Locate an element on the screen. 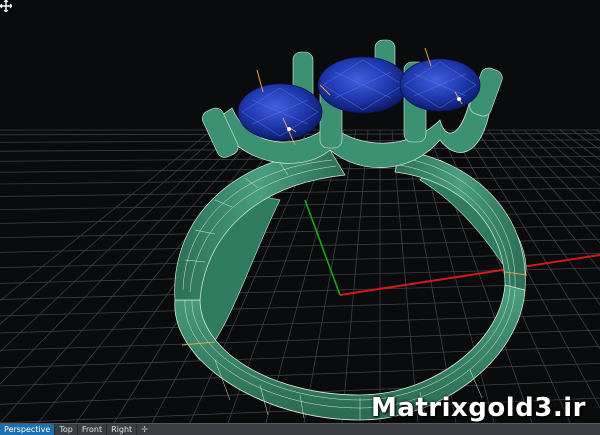 The image size is (600, 435). tab-top: Top is located at coordinates (66, 429).